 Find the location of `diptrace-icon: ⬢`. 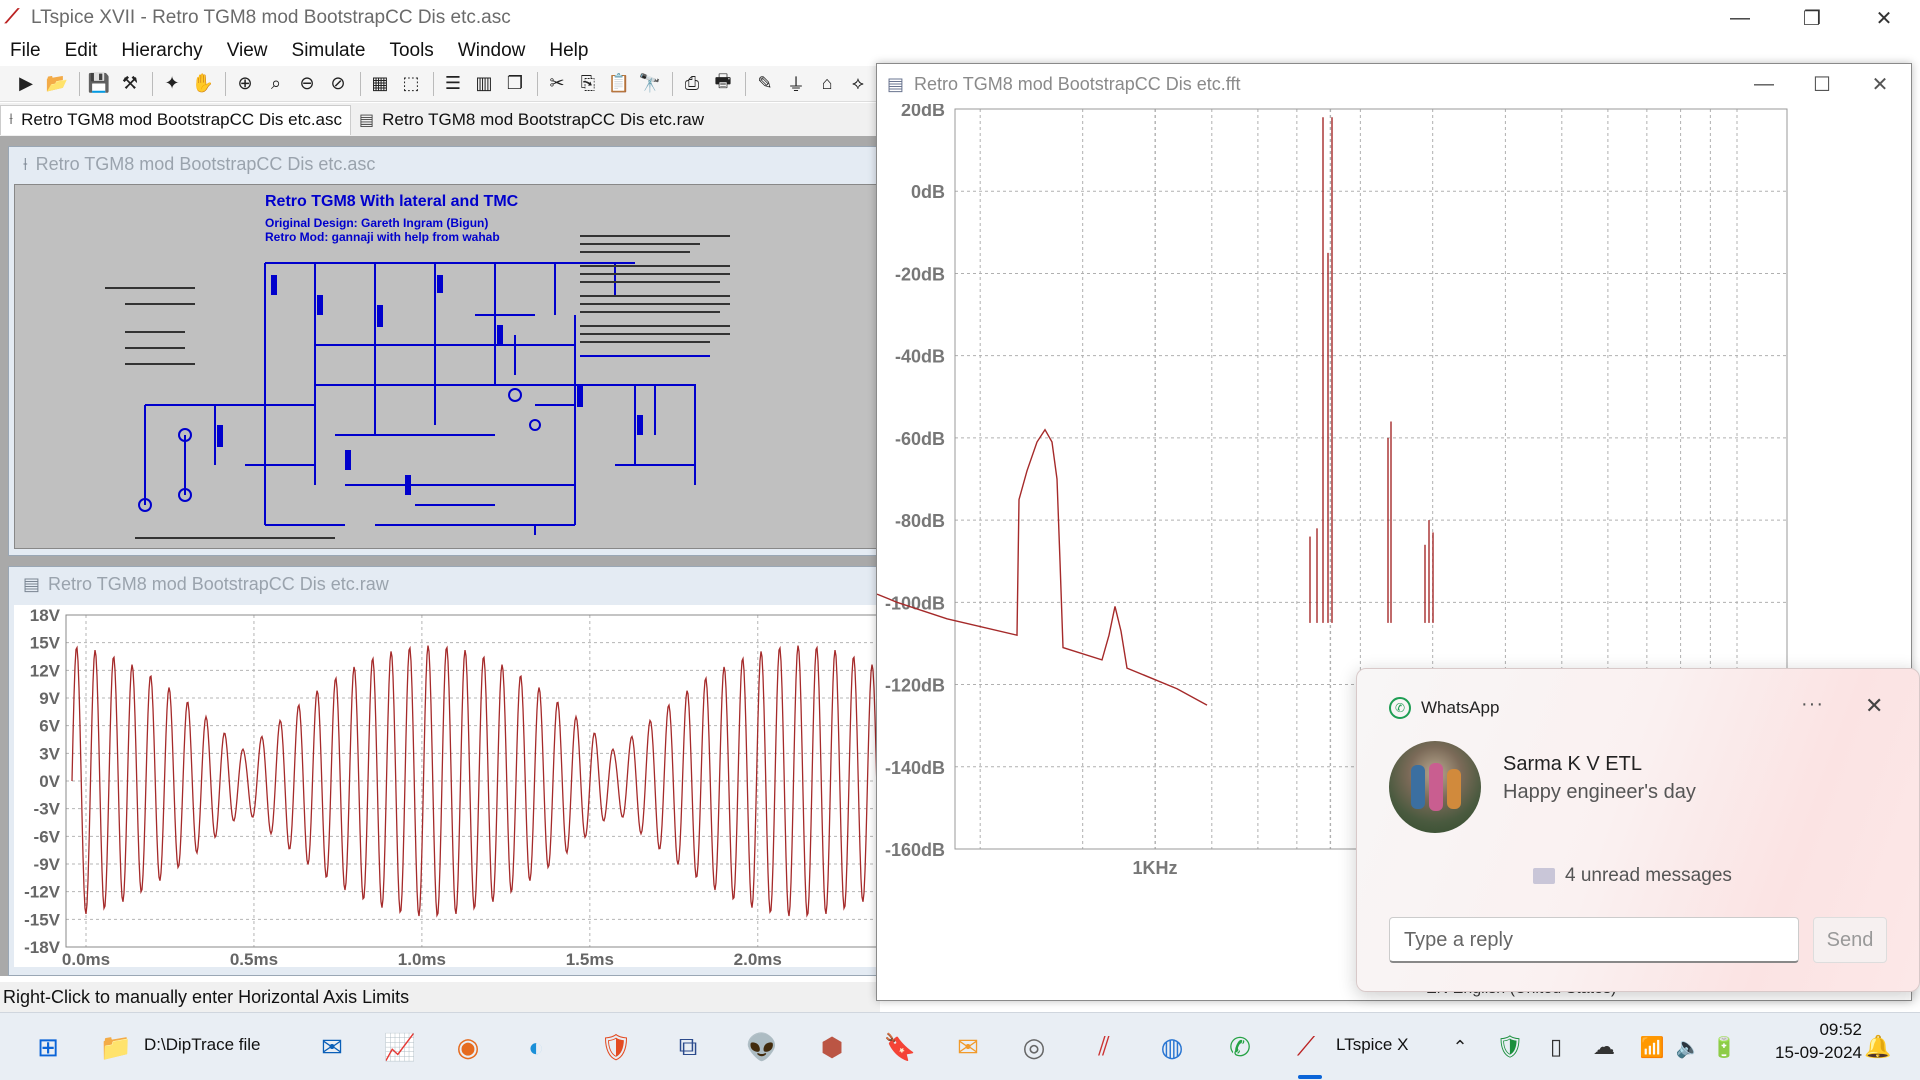

diptrace-icon: ⬢ is located at coordinates (832, 1047).